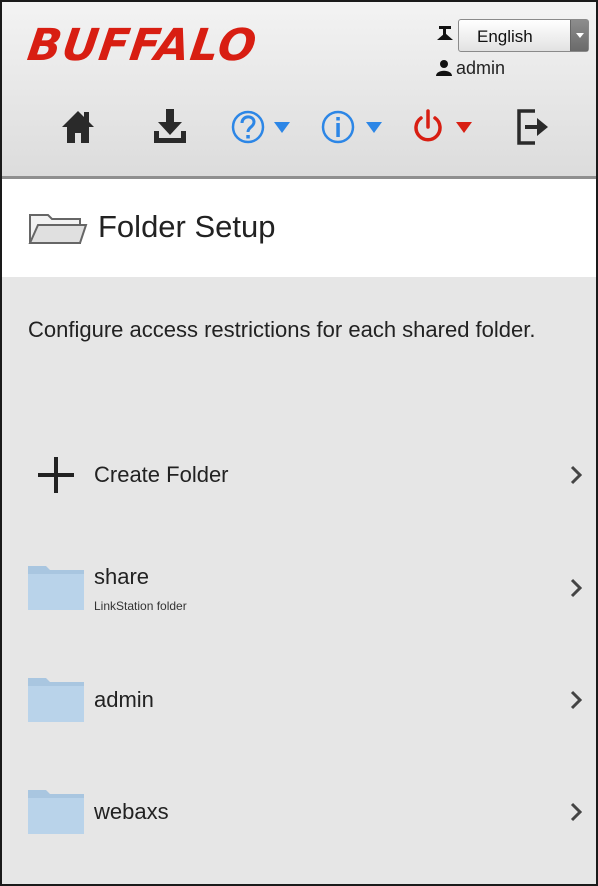 This screenshot has width=598, height=886. Describe the element at coordinates (445, 33) in the screenshot. I see `language-icon` at that location.